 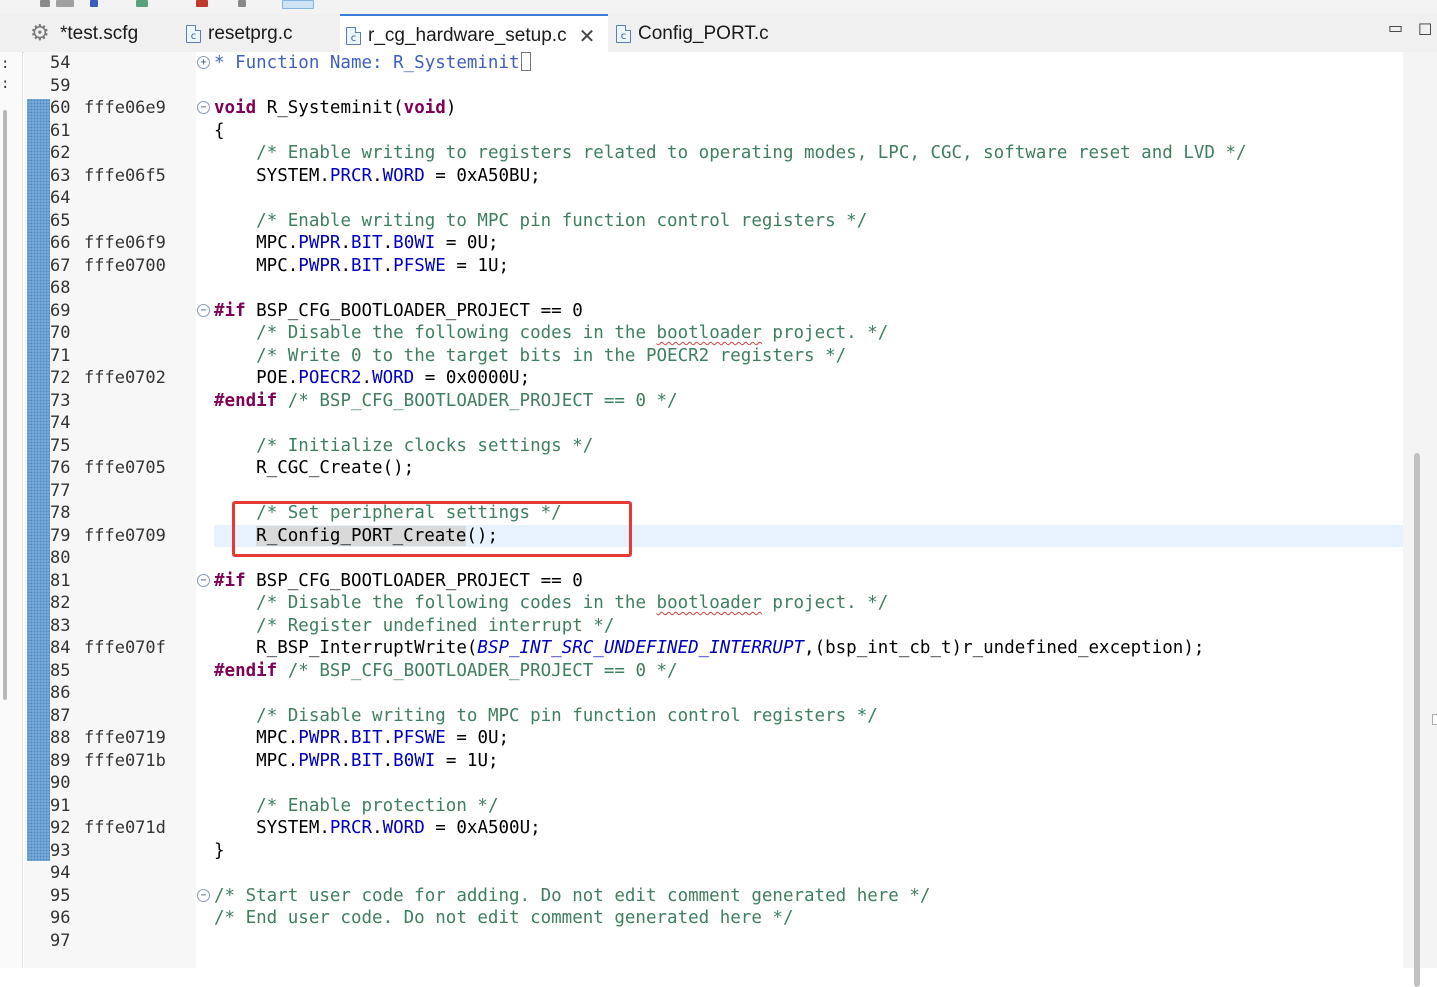 What do you see at coordinates (230, 310) in the screenshot?
I see `code-token: #if` at bounding box center [230, 310].